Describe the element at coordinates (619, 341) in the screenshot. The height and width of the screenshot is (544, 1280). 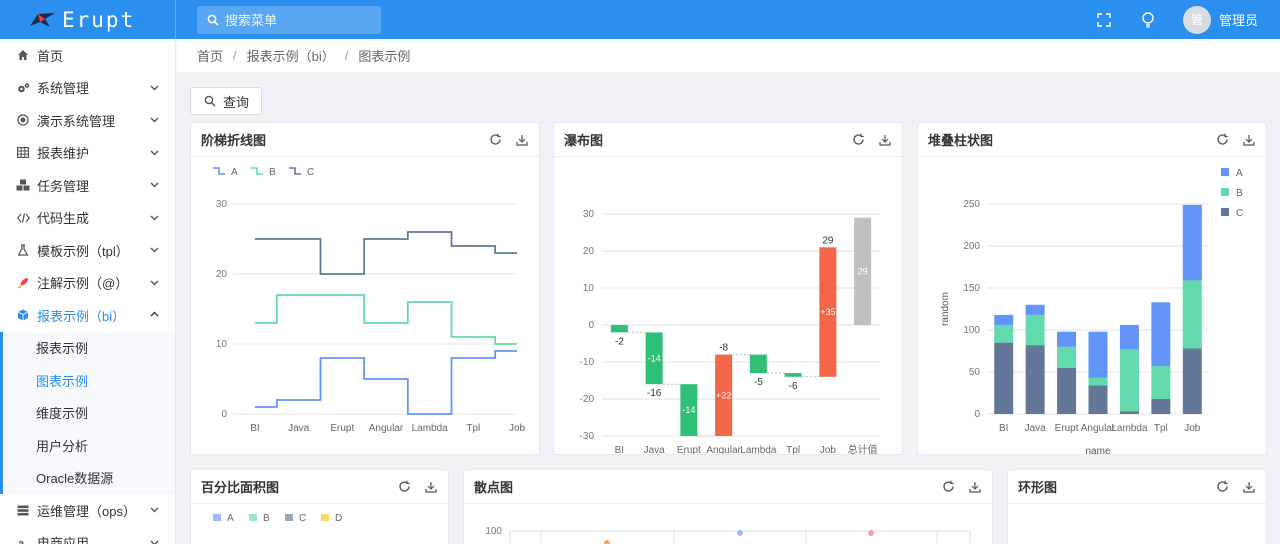
I see `data-label: -2` at that location.